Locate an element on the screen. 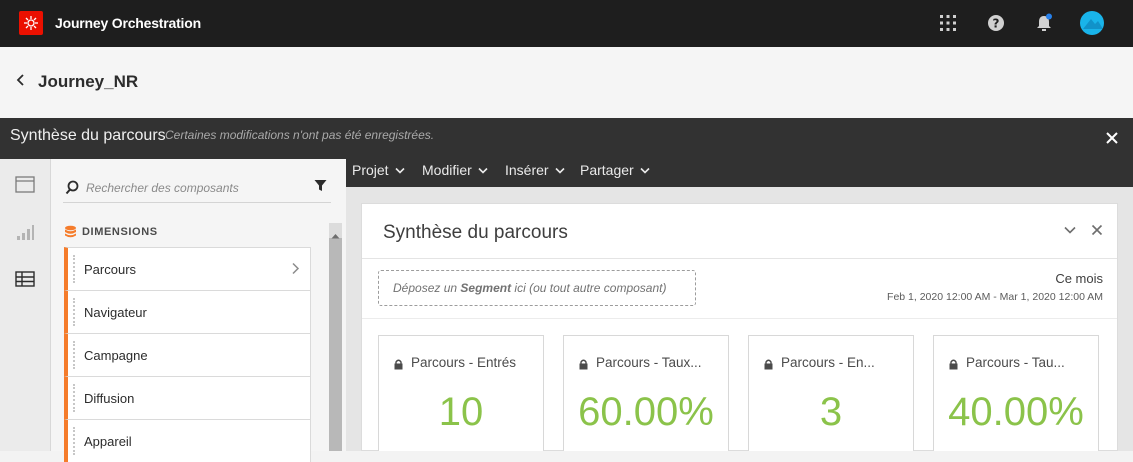 The image size is (1133, 462). date-range-label: Ce mois is located at coordinates (1079, 278).